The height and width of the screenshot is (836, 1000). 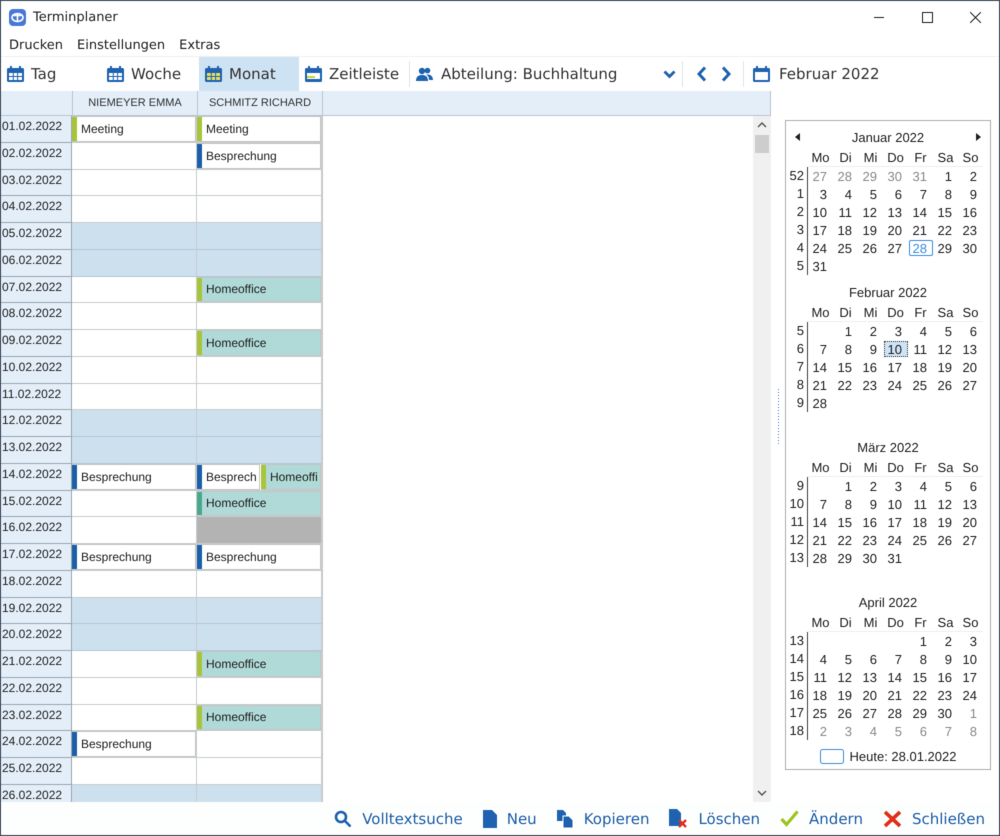 I want to click on search-button: Volltextsuche, so click(x=398, y=819).